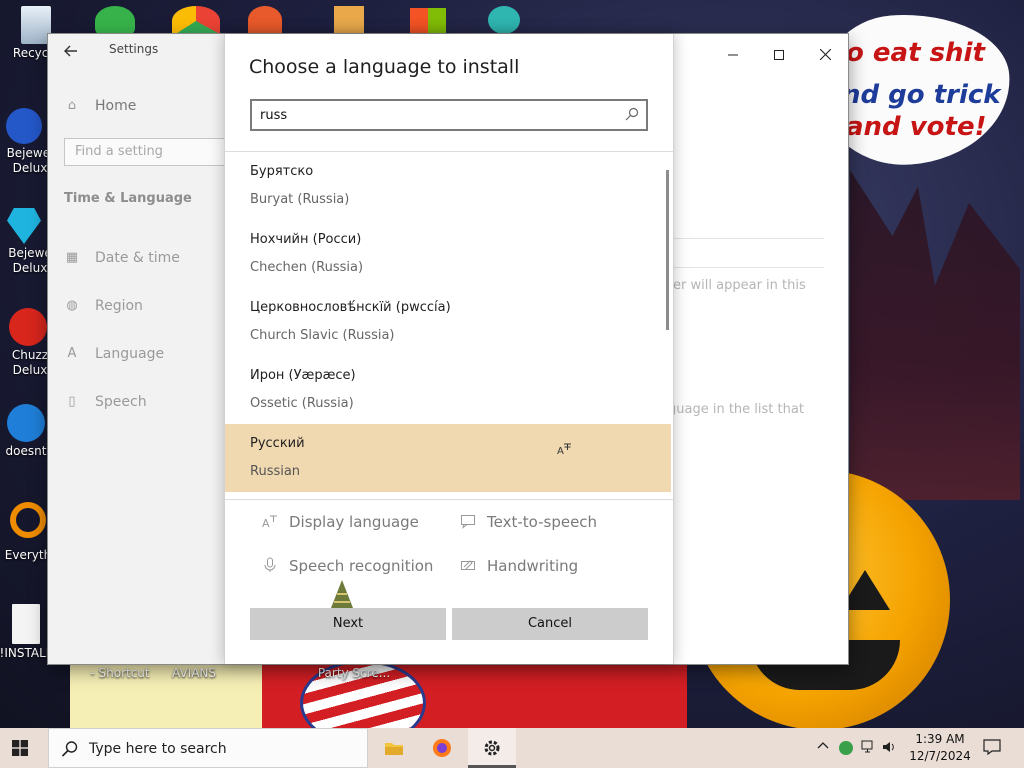 The image size is (1024, 768). What do you see at coordinates (120, 673) in the screenshot?
I see `desktop-bottom-label-shortcut: - Shortcut` at bounding box center [120, 673].